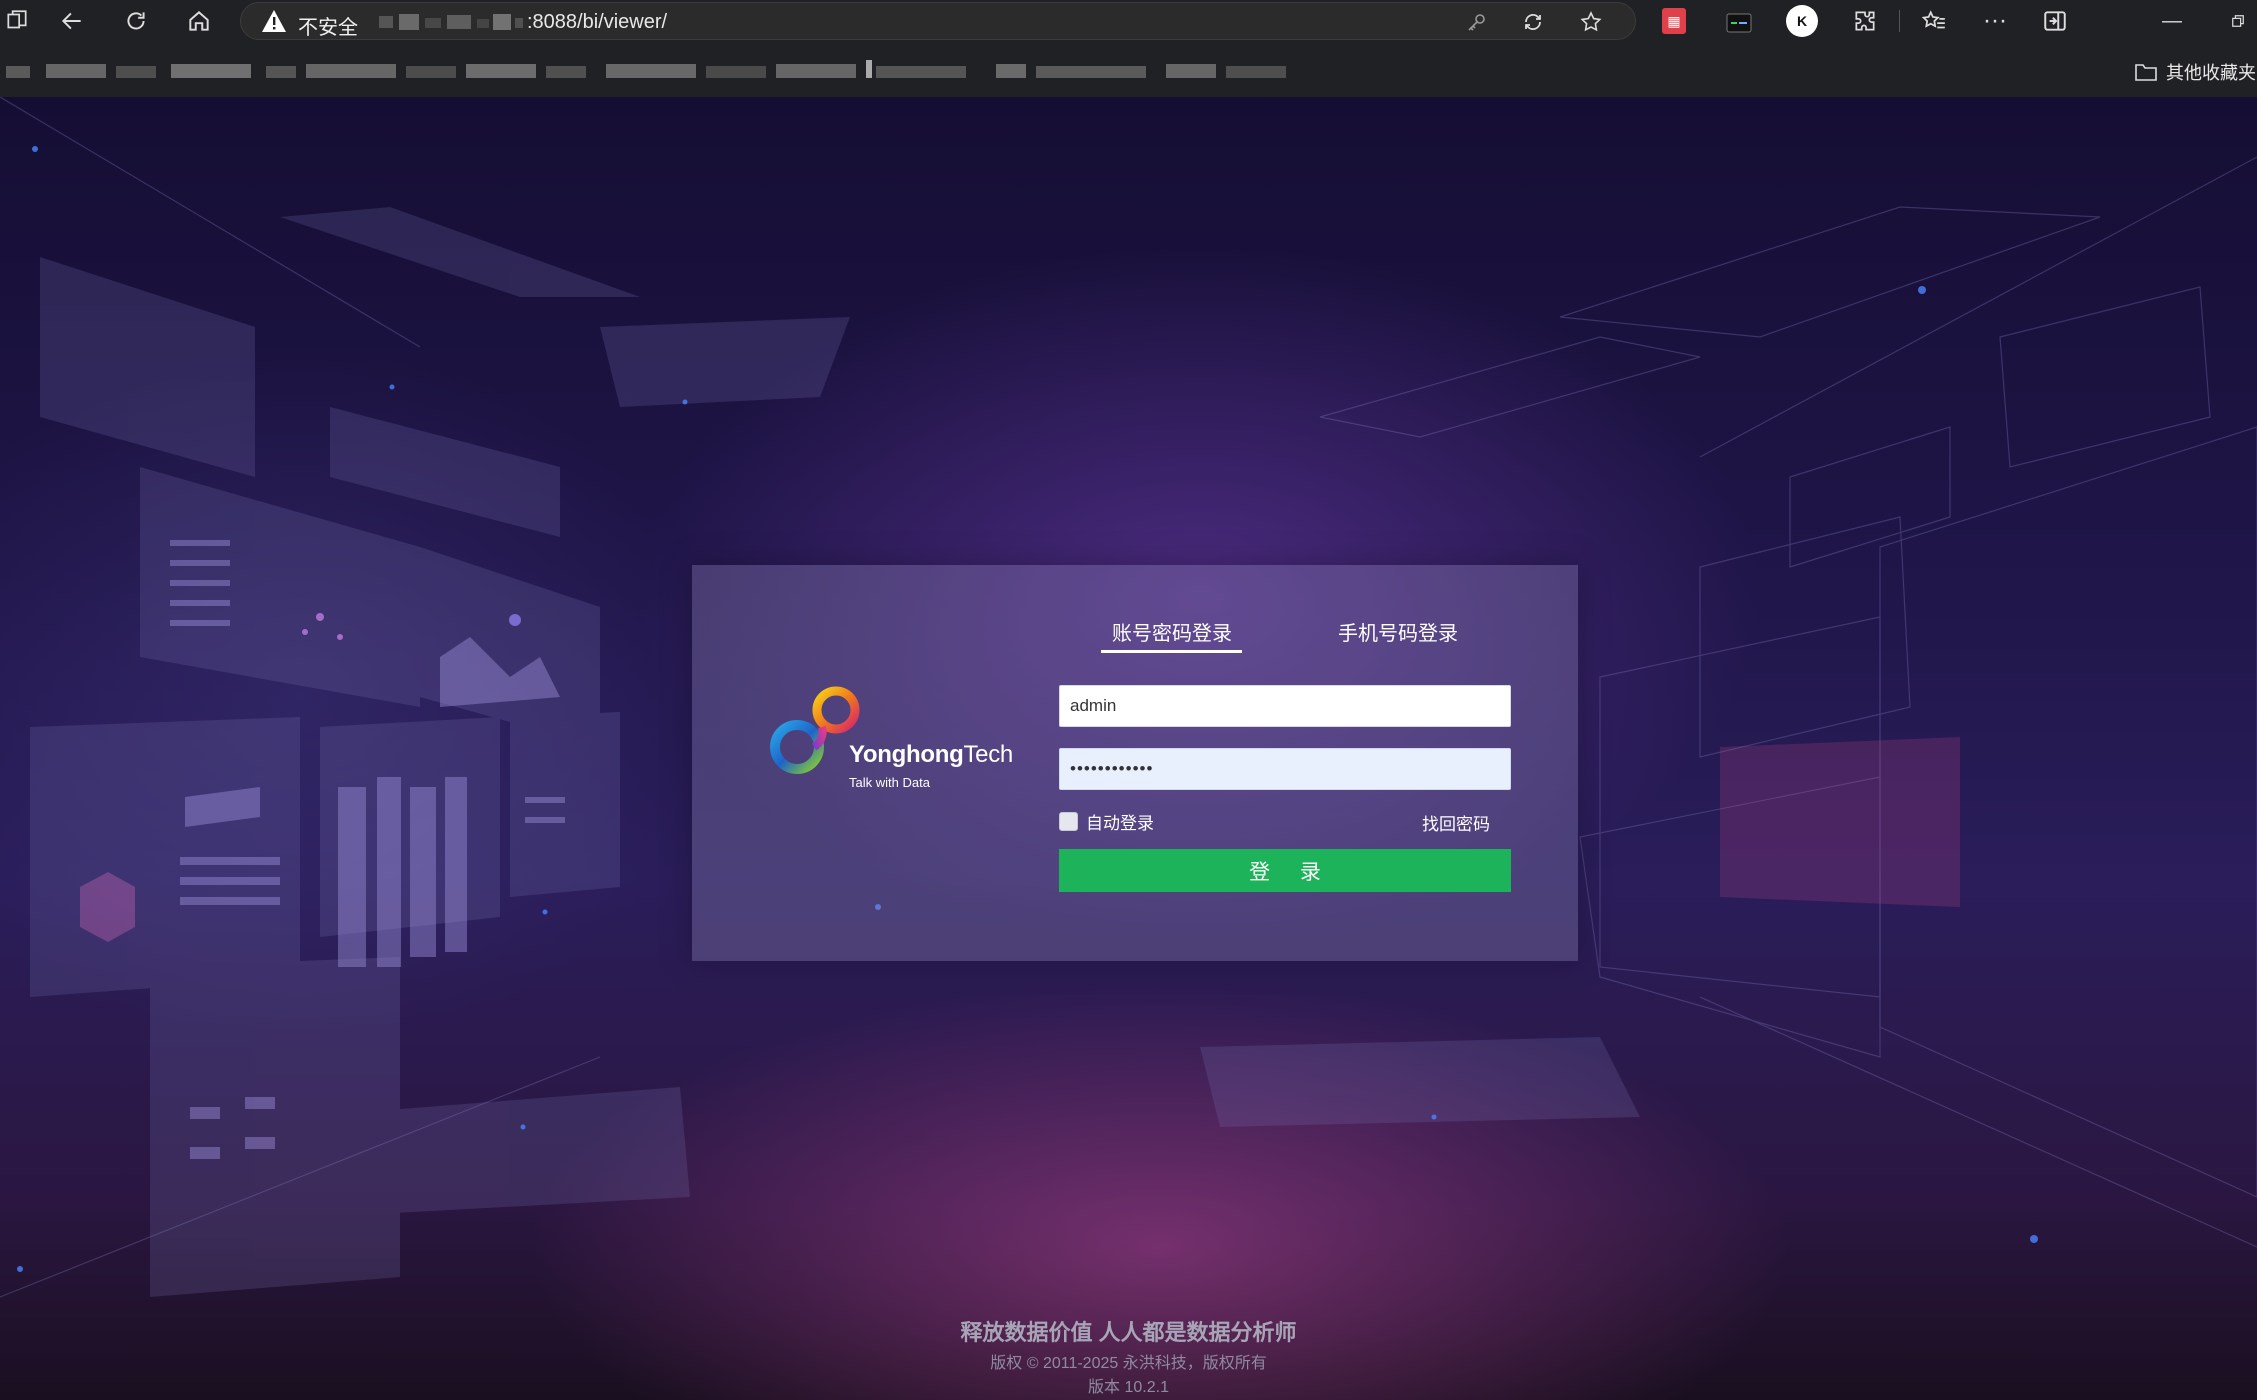 This screenshot has width=2257, height=1400. I want to click on favorites-list-icon, so click(1934, 21).